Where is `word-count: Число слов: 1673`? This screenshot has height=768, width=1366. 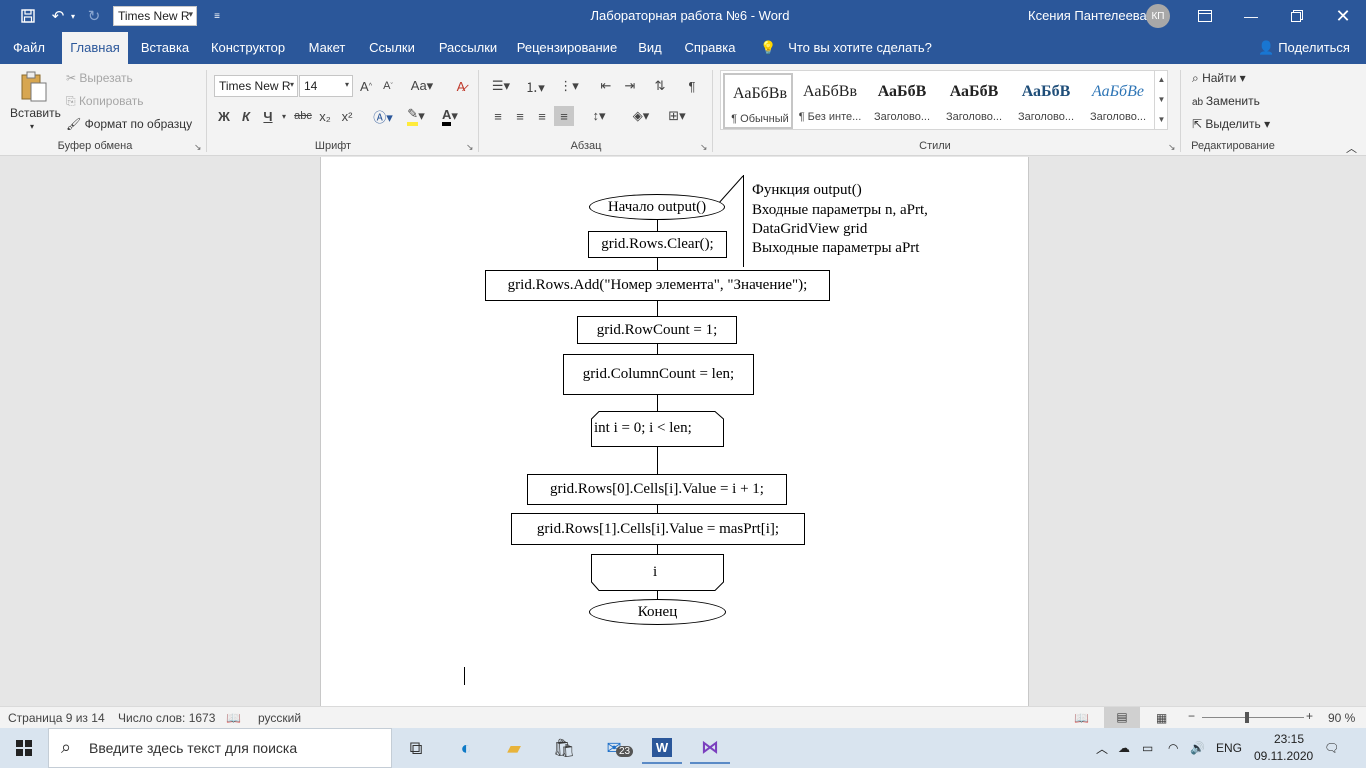 word-count: Число слов: 1673 is located at coordinates (166, 718).